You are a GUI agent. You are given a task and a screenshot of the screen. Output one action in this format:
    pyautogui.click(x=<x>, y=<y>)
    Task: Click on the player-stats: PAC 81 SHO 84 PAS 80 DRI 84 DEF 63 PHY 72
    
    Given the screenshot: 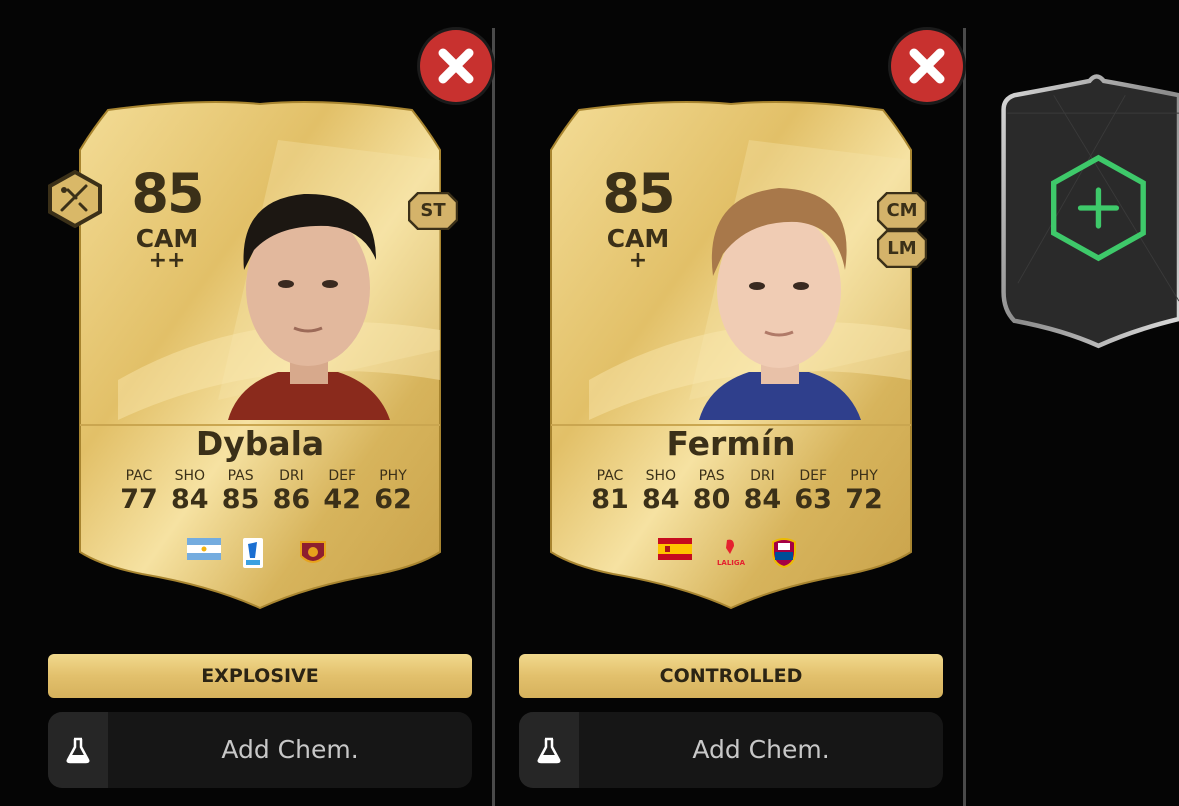 What is the action you would take?
    pyautogui.click(x=737, y=492)
    